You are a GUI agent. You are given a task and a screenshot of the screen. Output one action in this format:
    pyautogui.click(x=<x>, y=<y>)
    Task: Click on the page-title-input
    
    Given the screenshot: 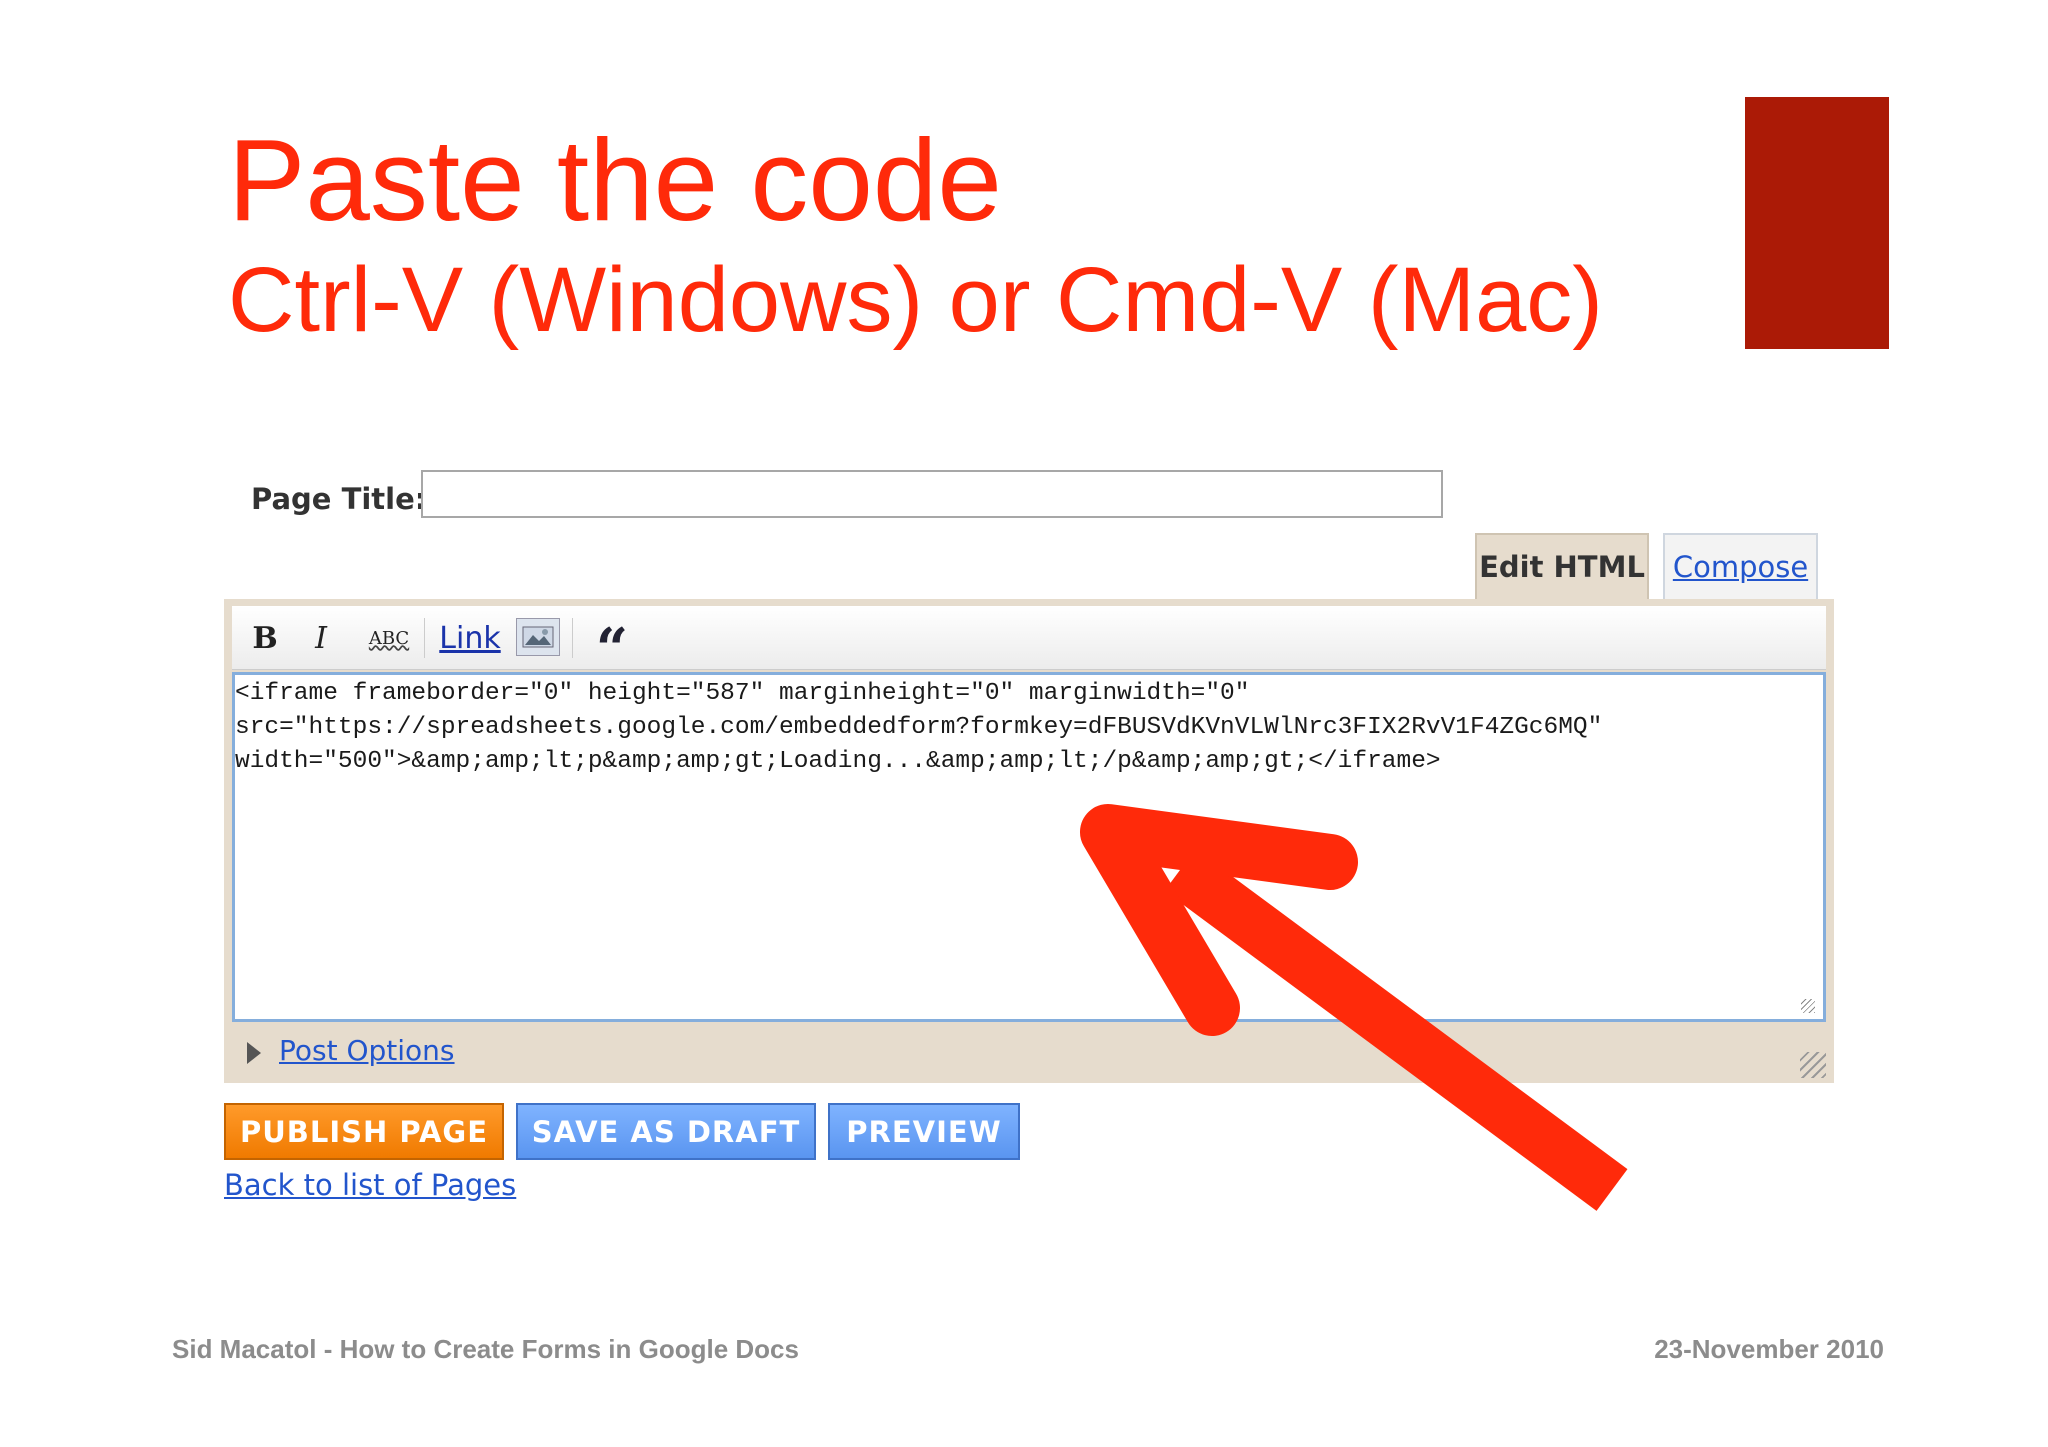 What is the action you would take?
    pyautogui.click(x=932, y=494)
    